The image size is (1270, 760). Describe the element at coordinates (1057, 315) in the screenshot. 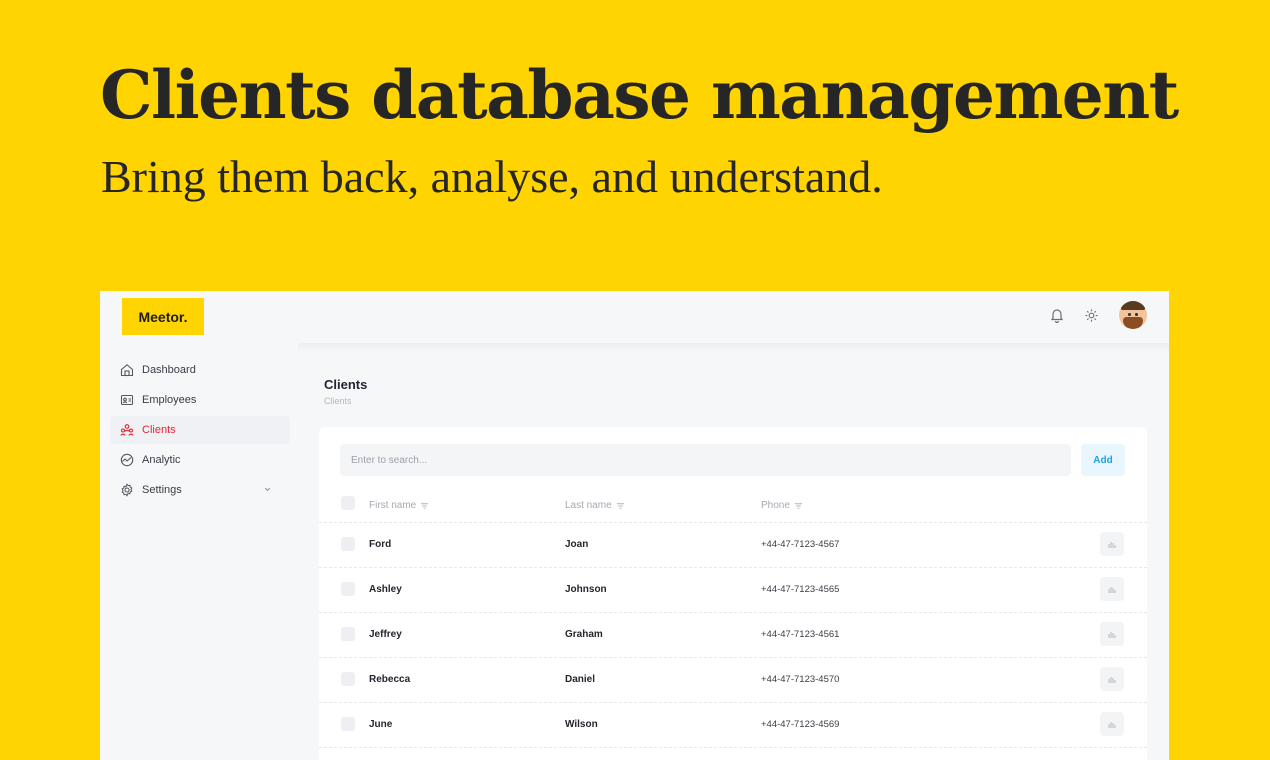

I see `bell-icon` at that location.